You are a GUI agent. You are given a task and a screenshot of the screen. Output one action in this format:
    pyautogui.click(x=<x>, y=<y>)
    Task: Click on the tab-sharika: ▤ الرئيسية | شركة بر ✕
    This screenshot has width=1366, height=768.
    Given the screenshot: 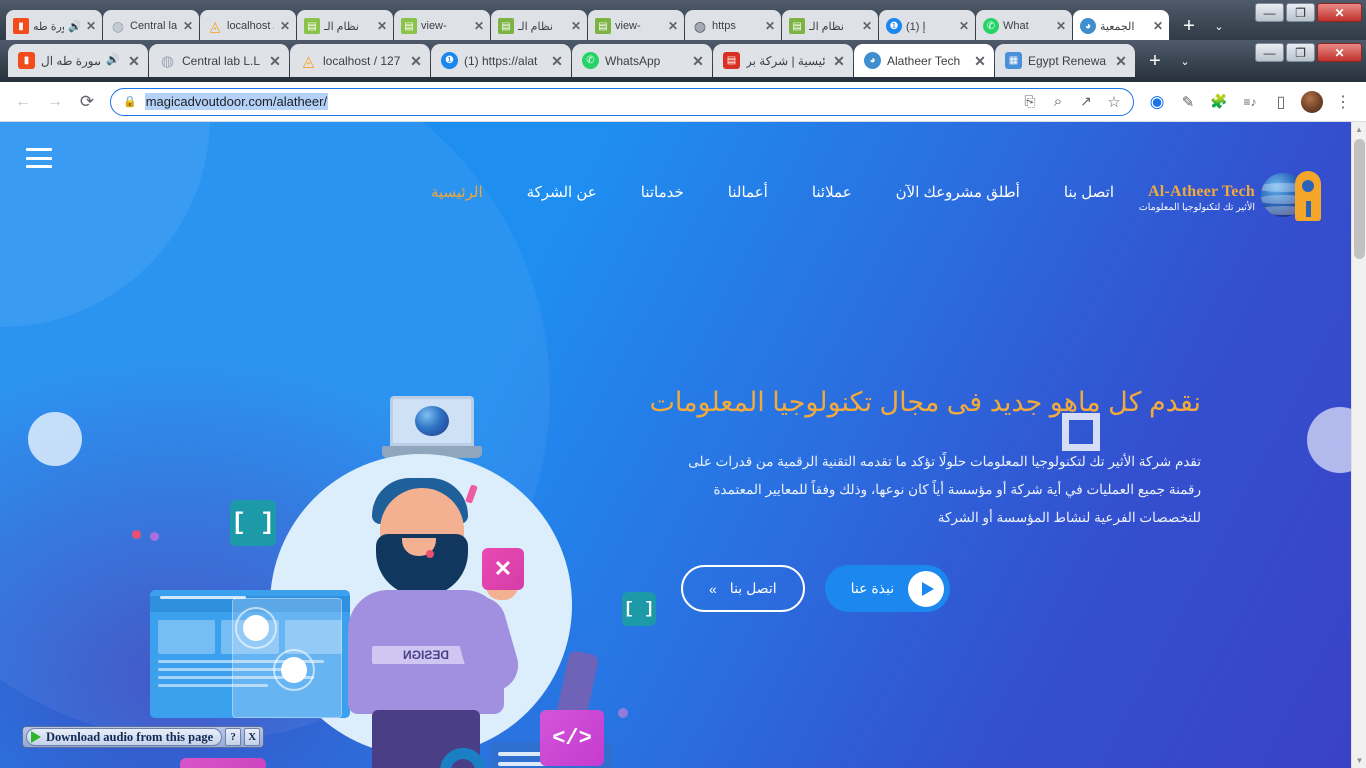 What is the action you would take?
    pyautogui.click(x=783, y=60)
    